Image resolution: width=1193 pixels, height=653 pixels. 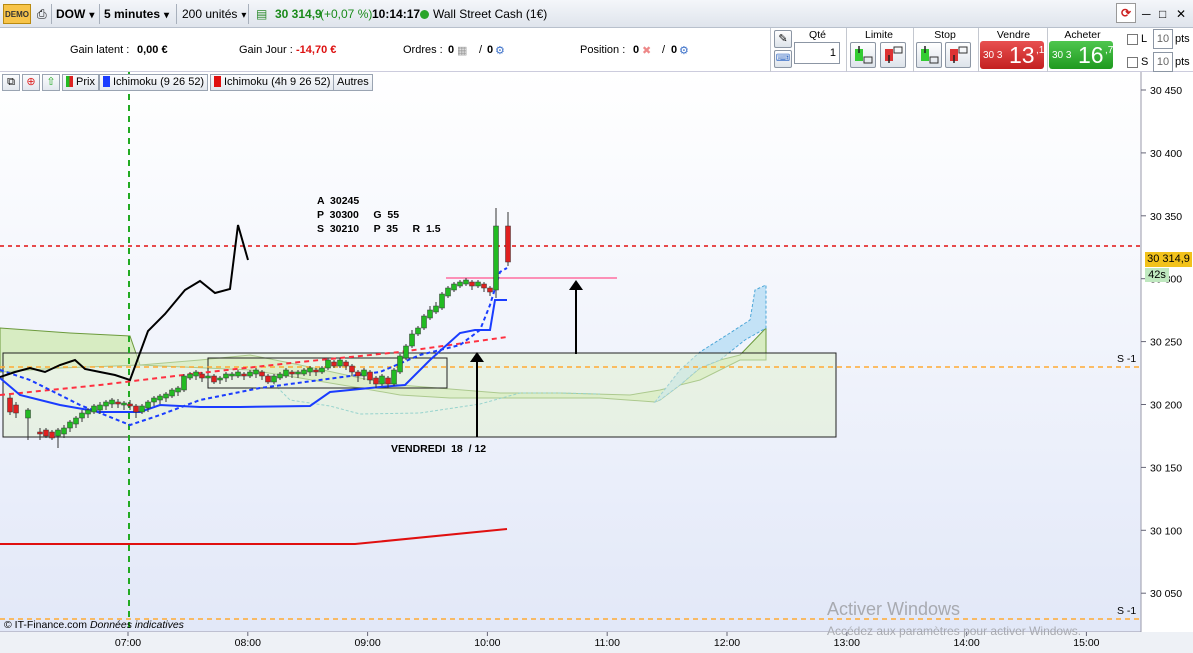 I want to click on position-sep: /, so click(x=664, y=50).